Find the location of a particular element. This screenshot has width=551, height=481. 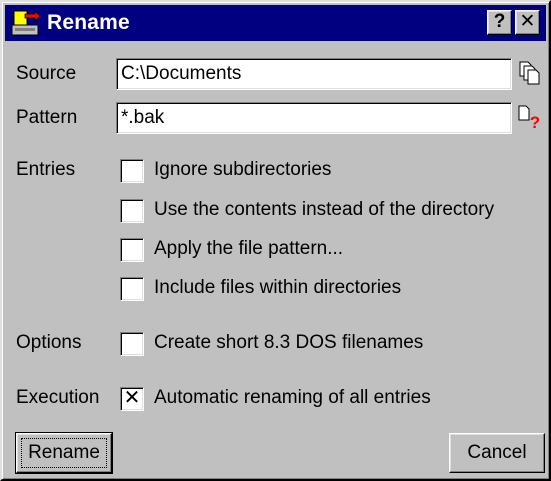

document-question-icon: ? is located at coordinates (530, 117).